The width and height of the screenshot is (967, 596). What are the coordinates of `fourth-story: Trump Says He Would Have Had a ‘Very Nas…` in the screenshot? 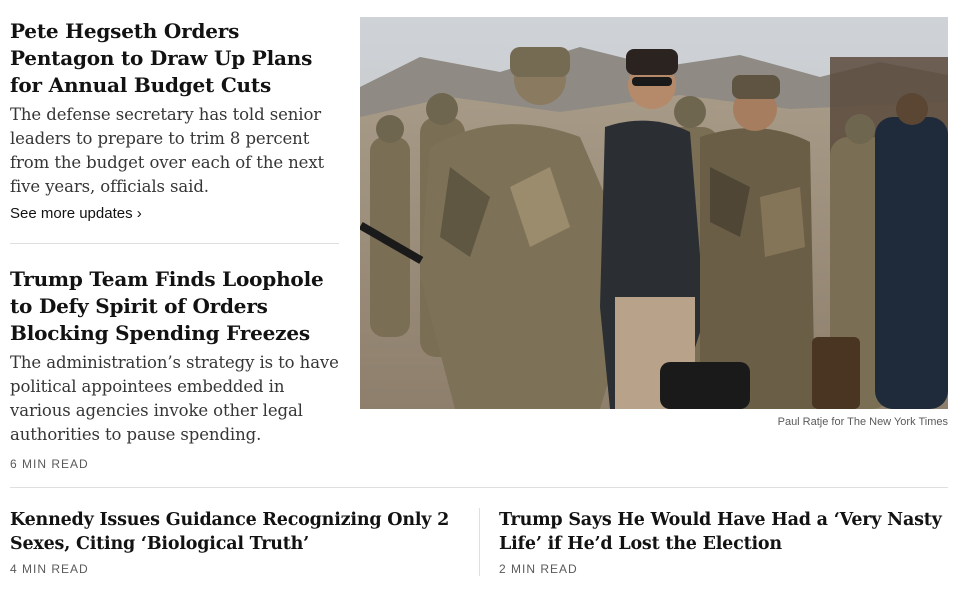 It's located at (726, 542).